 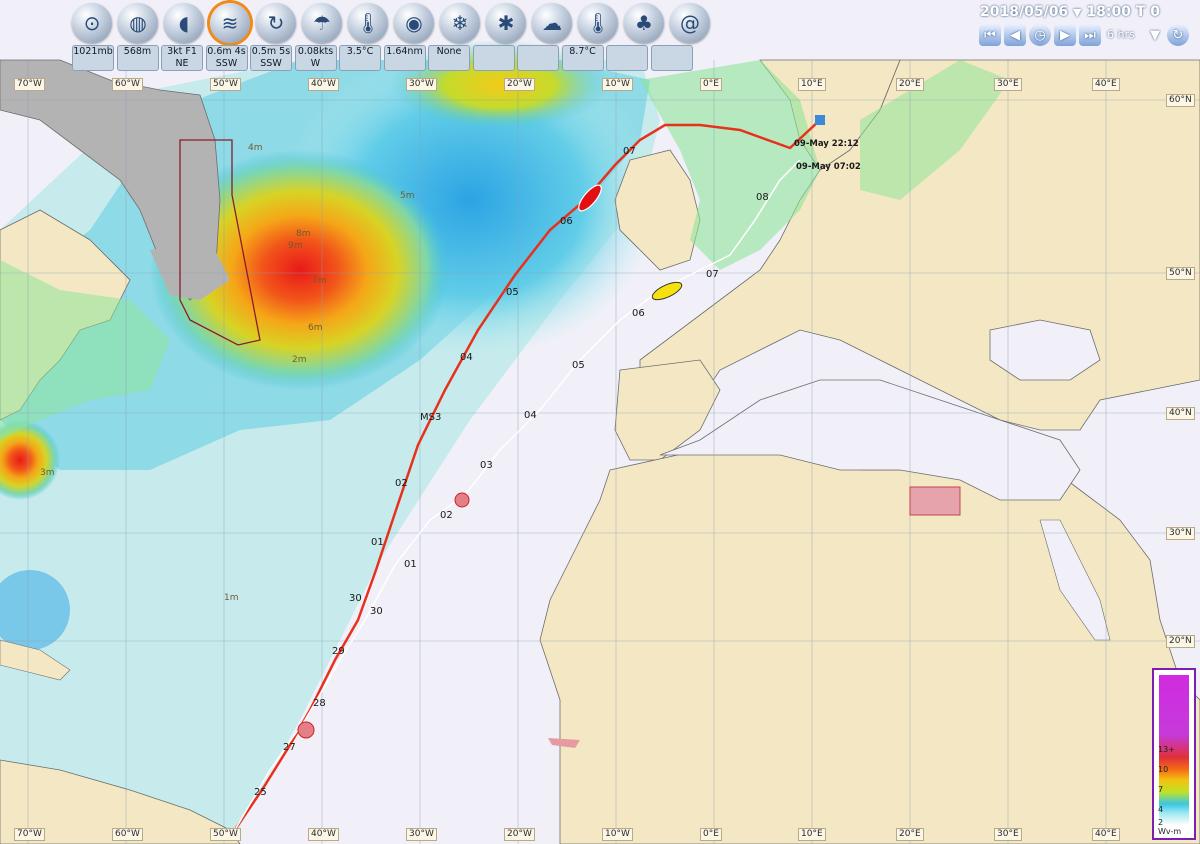 What do you see at coordinates (255, 148) in the screenshot?
I see `contour-label: 4m` at bounding box center [255, 148].